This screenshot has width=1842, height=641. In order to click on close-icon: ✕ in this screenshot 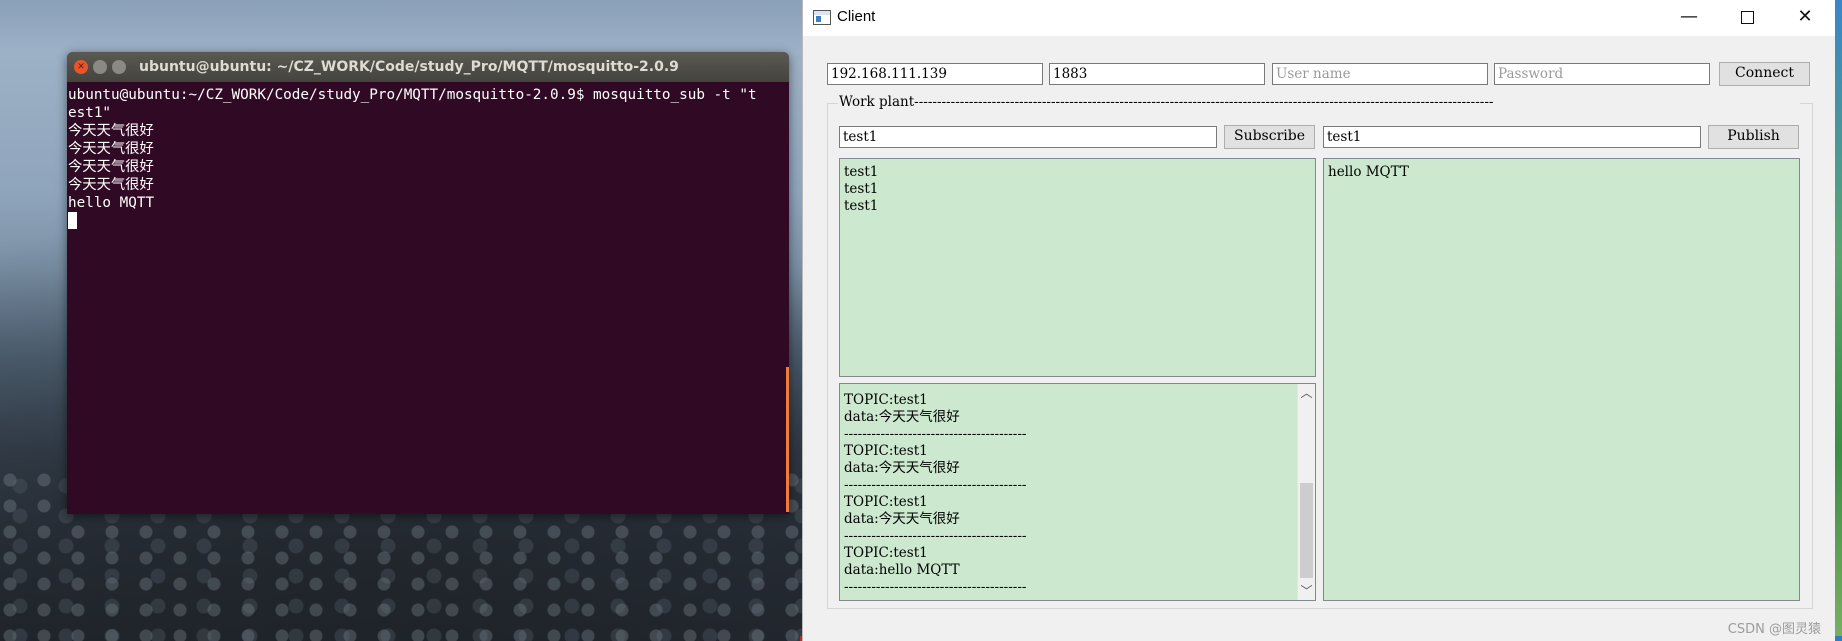, I will do `click(1805, 18)`.